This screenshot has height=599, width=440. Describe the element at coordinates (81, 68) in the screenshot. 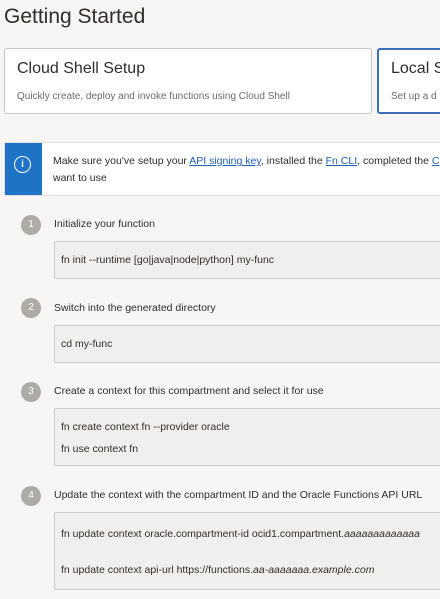

I see `card-title: Cloud Shell Setup` at that location.